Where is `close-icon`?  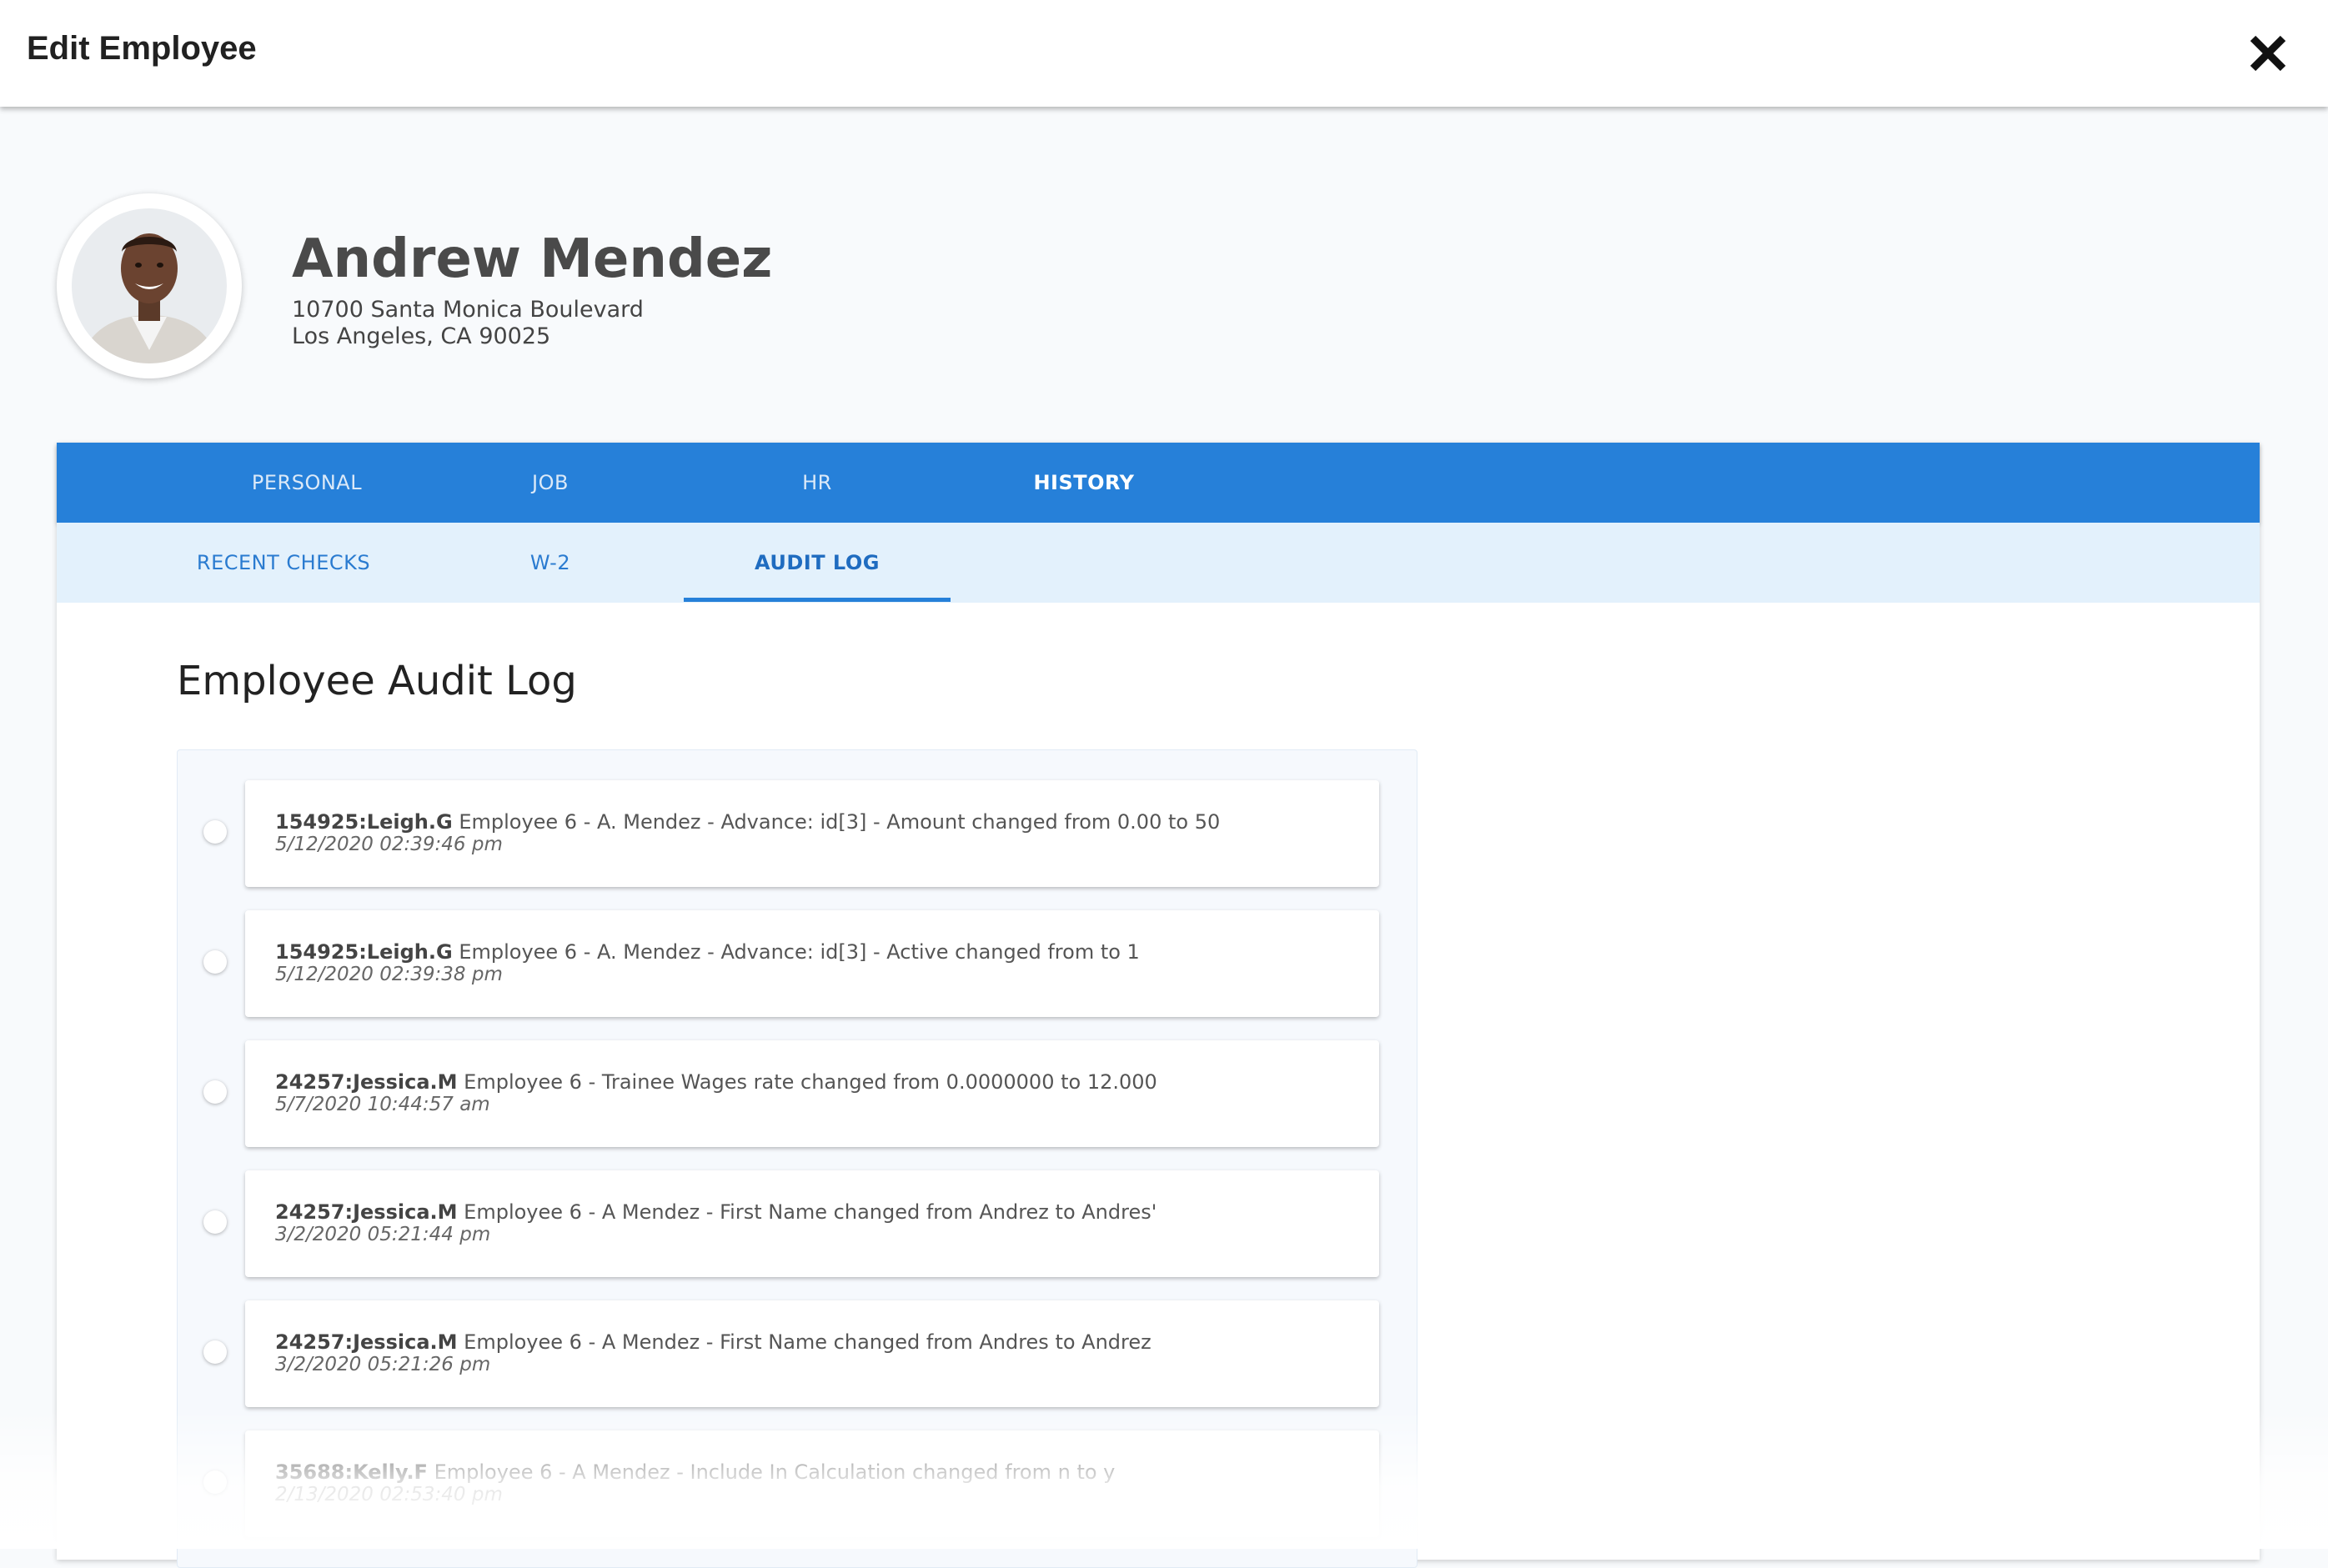 close-icon is located at coordinates (2268, 53).